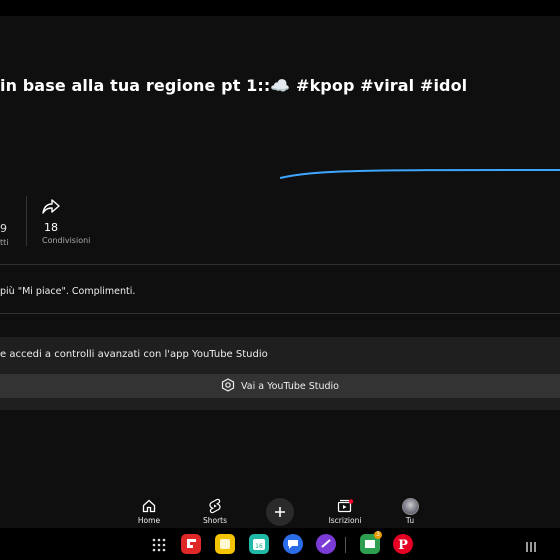  Describe the element at coordinates (345, 506) in the screenshot. I see `subscriptions-icon` at that location.